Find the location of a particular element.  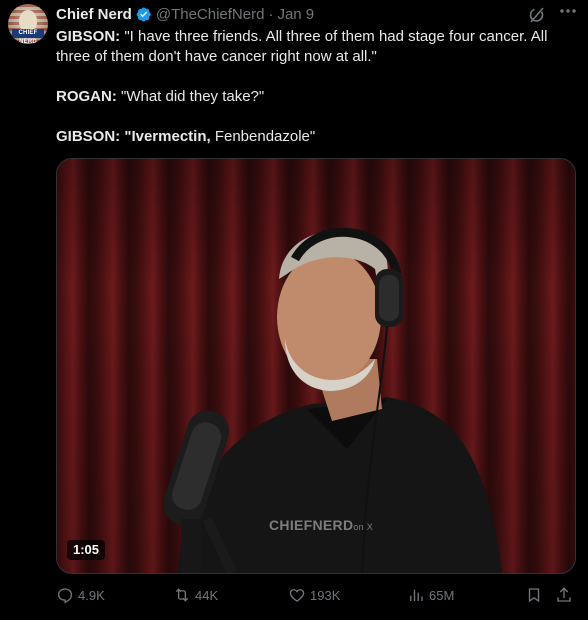

like-count: 193K is located at coordinates (325, 595).